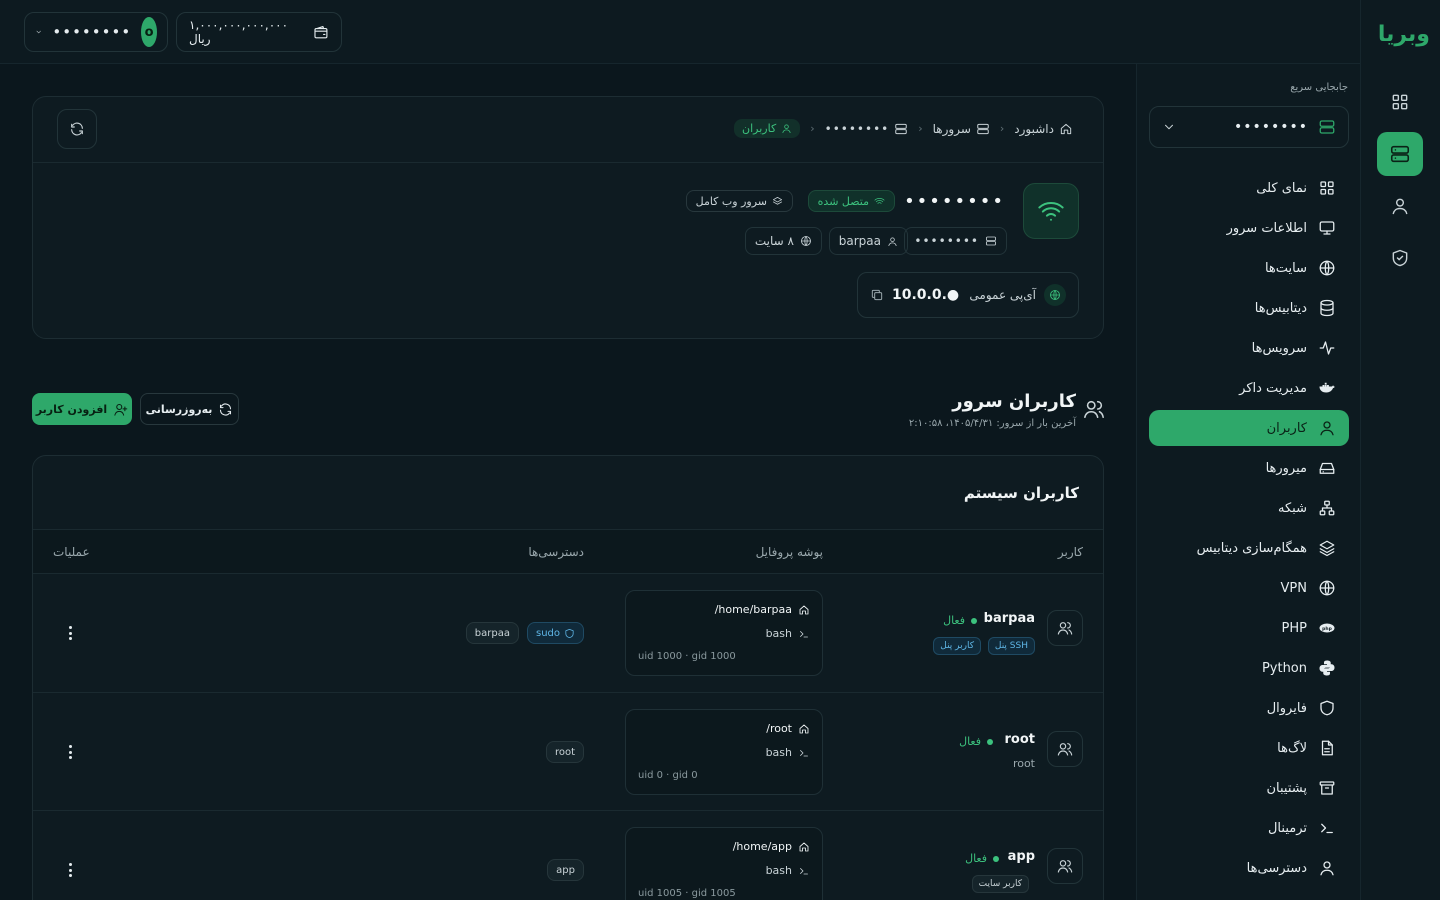 The image size is (1440, 900). What do you see at coordinates (1249, 388) in the screenshot?
I see `sidebar-item-docker: مدیریت داکر` at bounding box center [1249, 388].